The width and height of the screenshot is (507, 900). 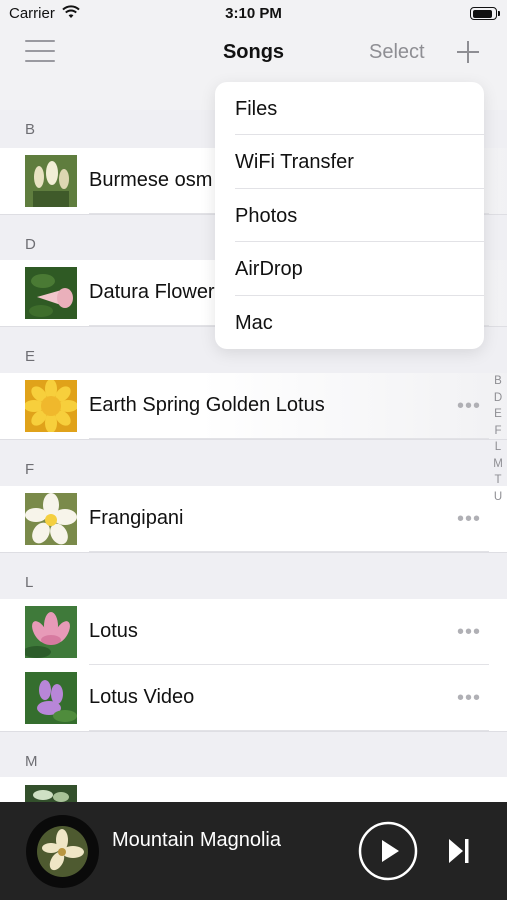 What do you see at coordinates (30, 129) in the screenshot?
I see `section-header-label: B` at bounding box center [30, 129].